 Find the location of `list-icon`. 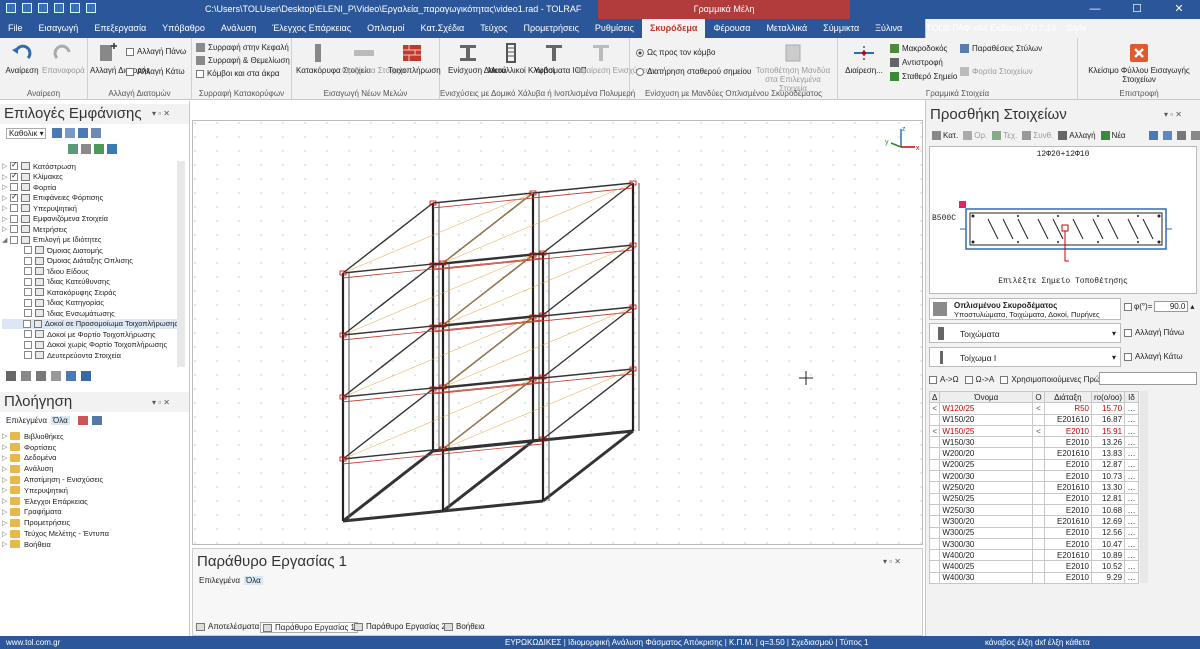

list-icon is located at coordinates (86, 376).